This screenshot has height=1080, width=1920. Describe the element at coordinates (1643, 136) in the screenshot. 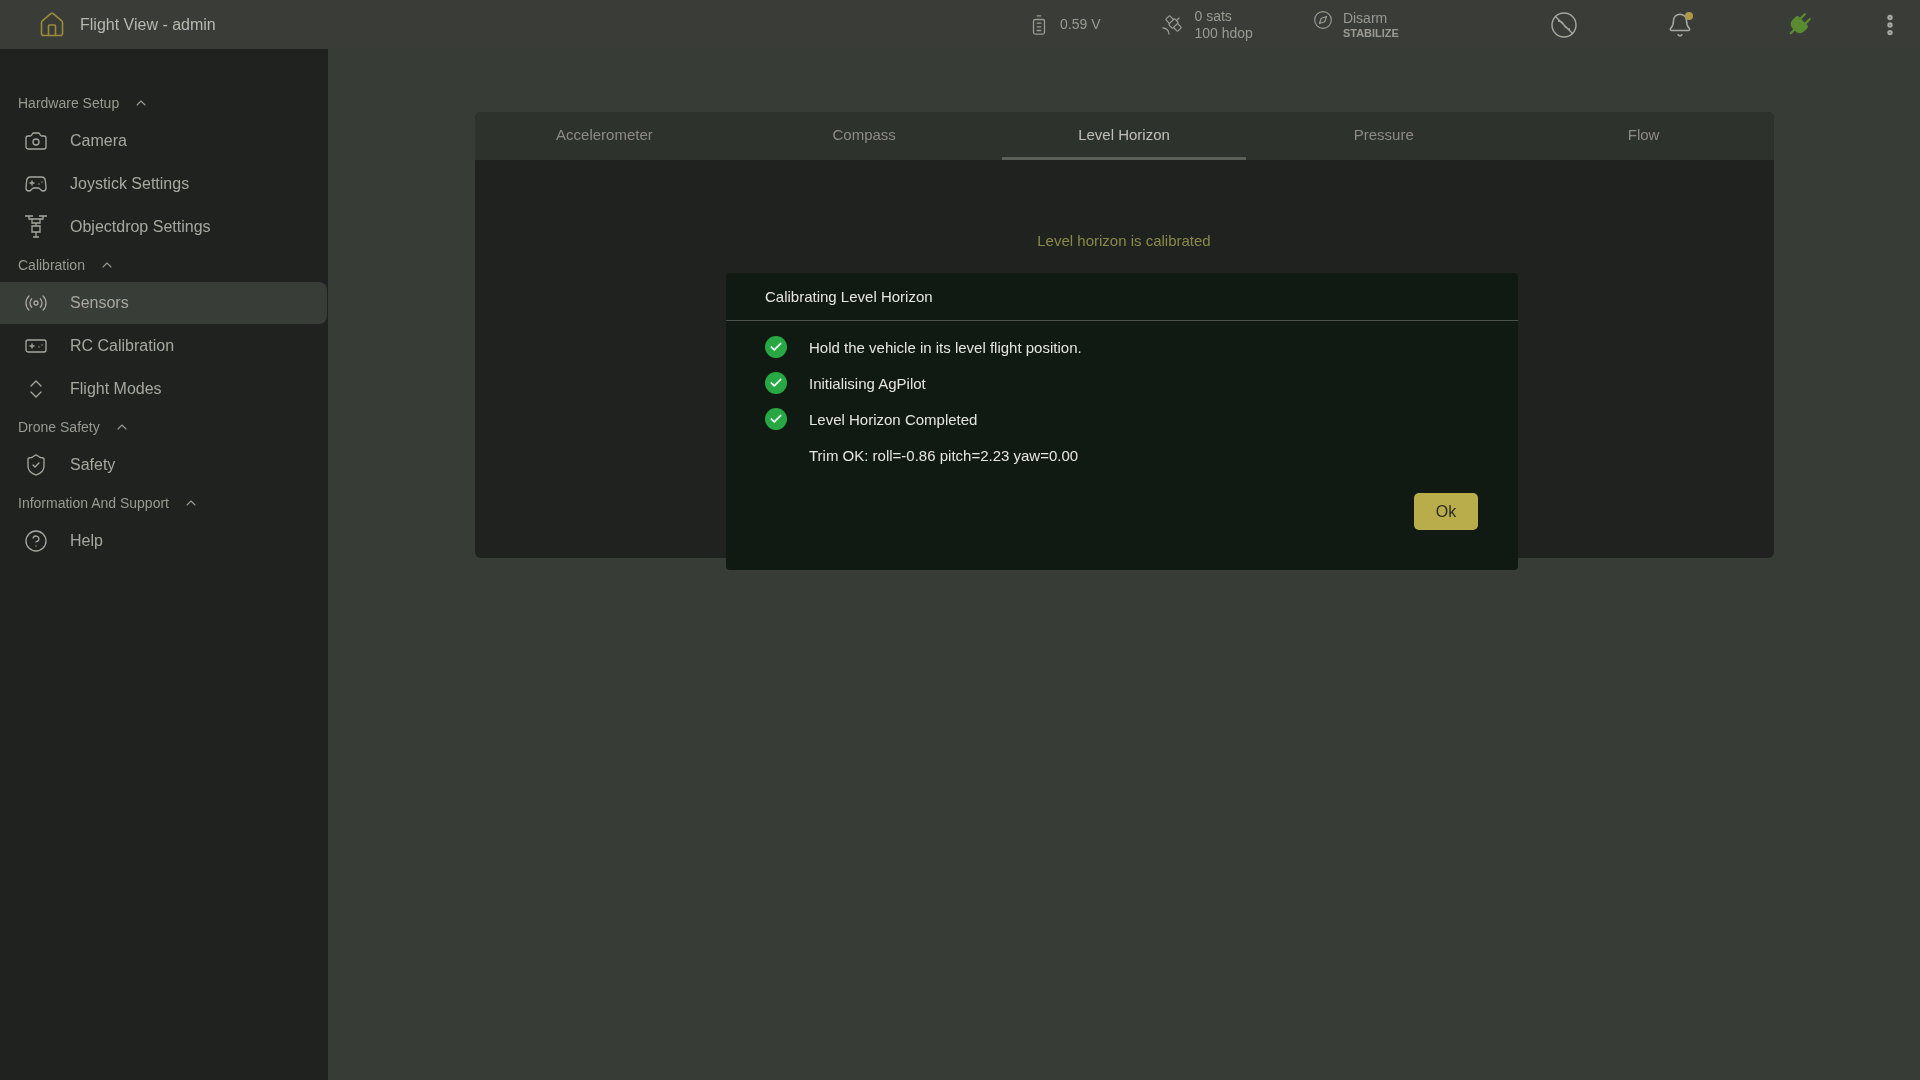

I see `tab: Flow` at that location.